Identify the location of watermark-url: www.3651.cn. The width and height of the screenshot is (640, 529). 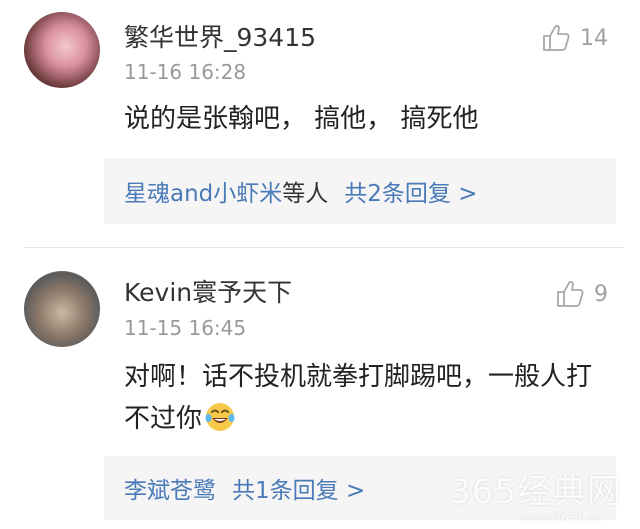
(561, 518).